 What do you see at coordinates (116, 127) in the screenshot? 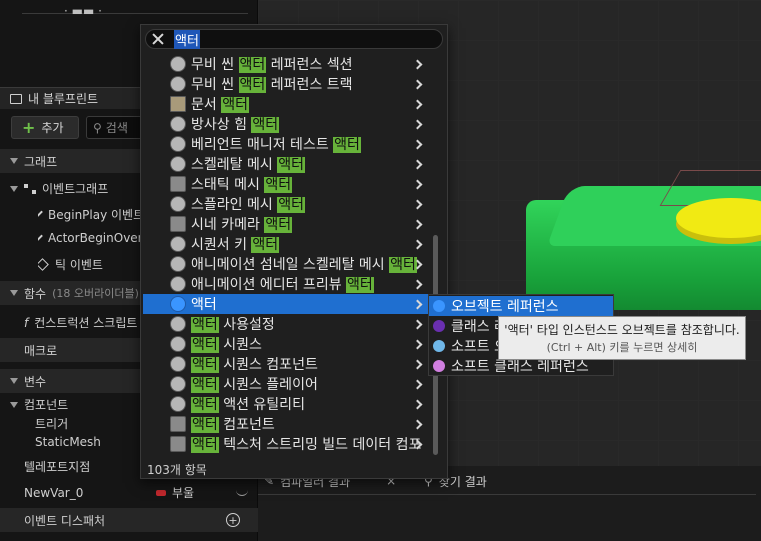
I see `search-input: ⚲ 검색` at bounding box center [116, 127].